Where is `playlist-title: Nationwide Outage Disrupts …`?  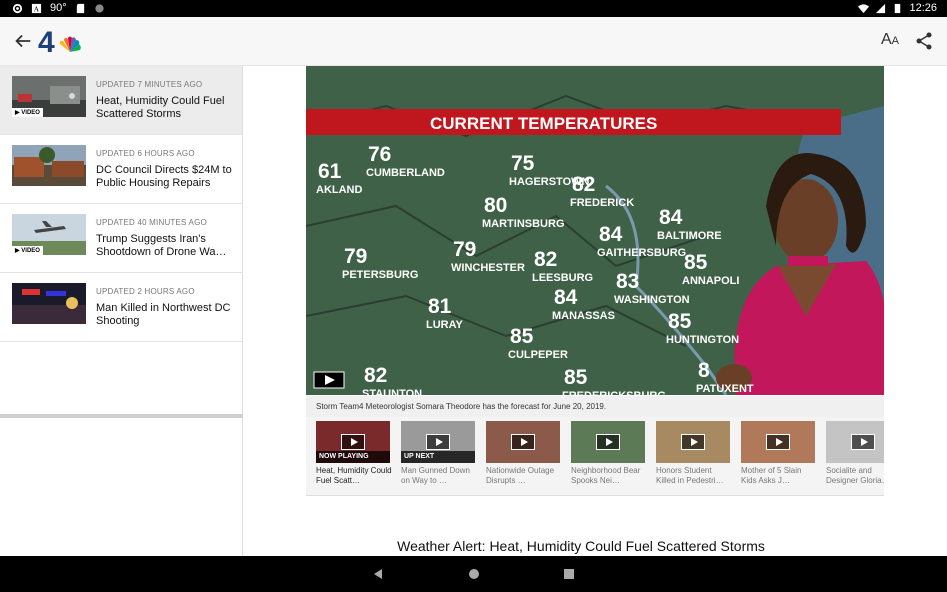 playlist-title: Nationwide Outage Disrupts … is located at coordinates (520, 475).